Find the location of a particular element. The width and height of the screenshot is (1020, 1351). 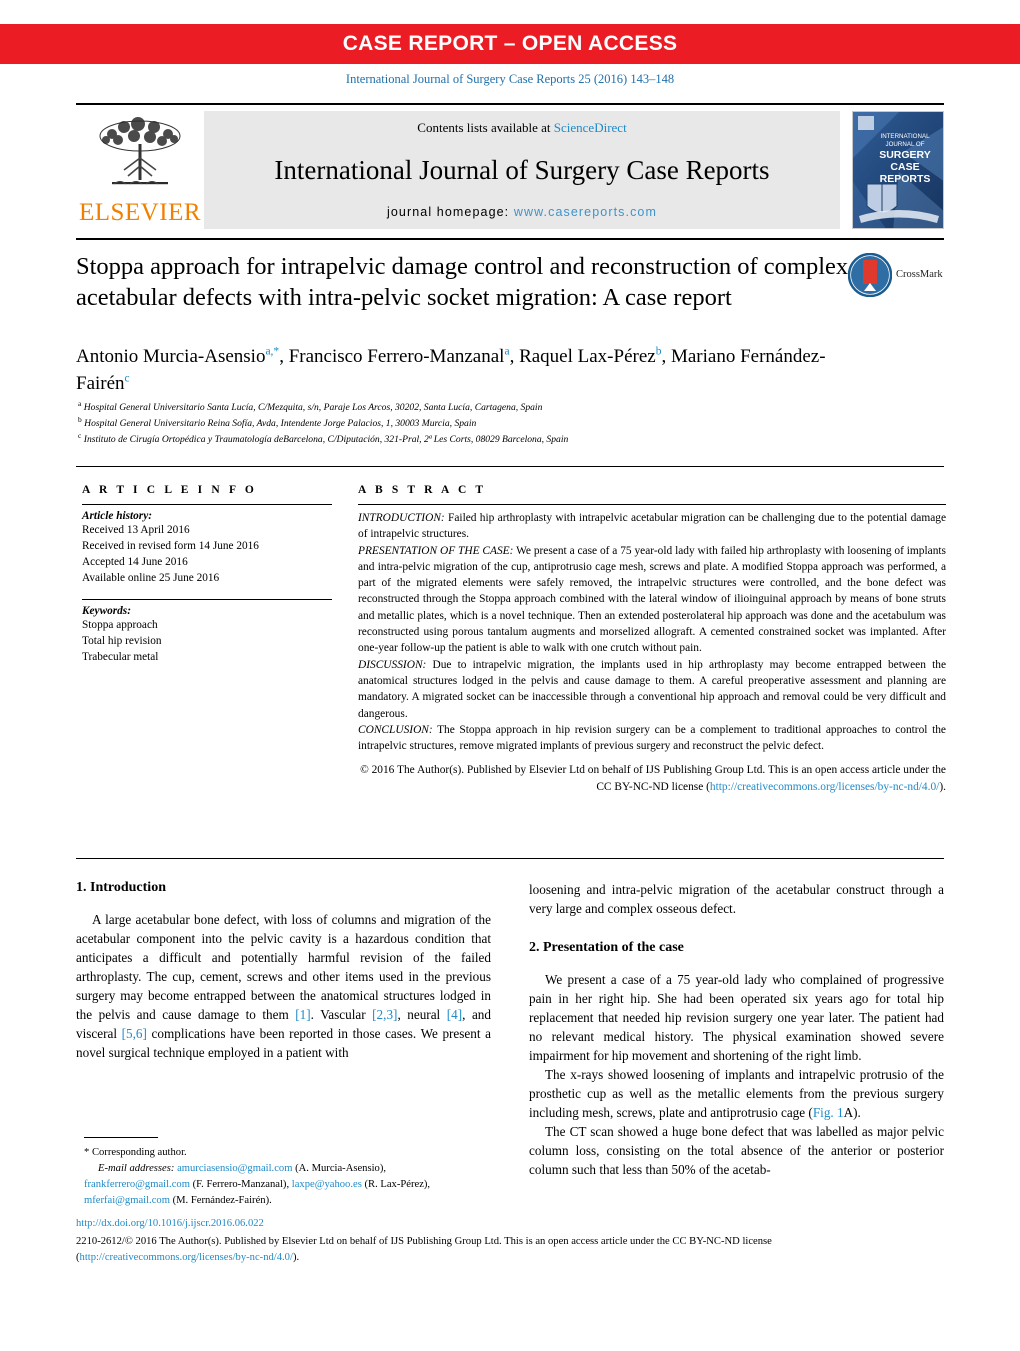

article-info-heading: A R T I C L E I N F O is located at coordinates (169, 490).